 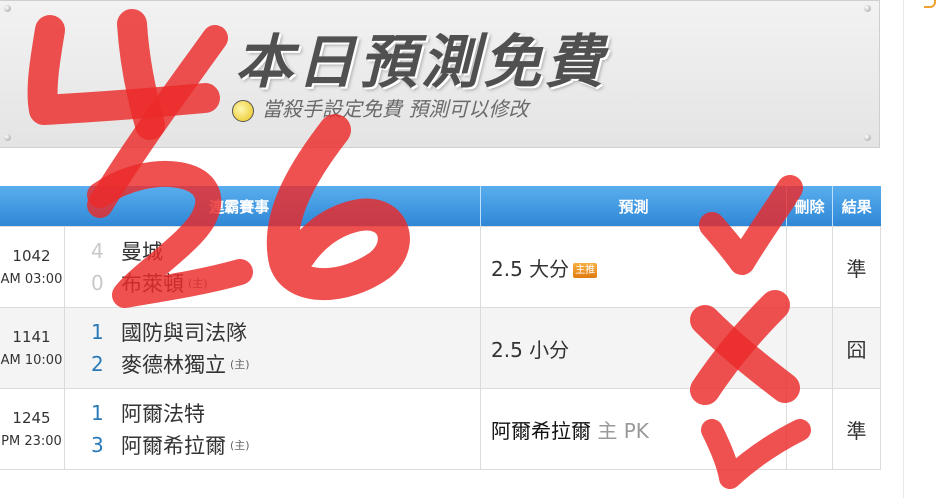 What do you see at coordinates (243, 110) in the screenshot?
I see `lightbulb-icon` at bounding box center [243, 110].